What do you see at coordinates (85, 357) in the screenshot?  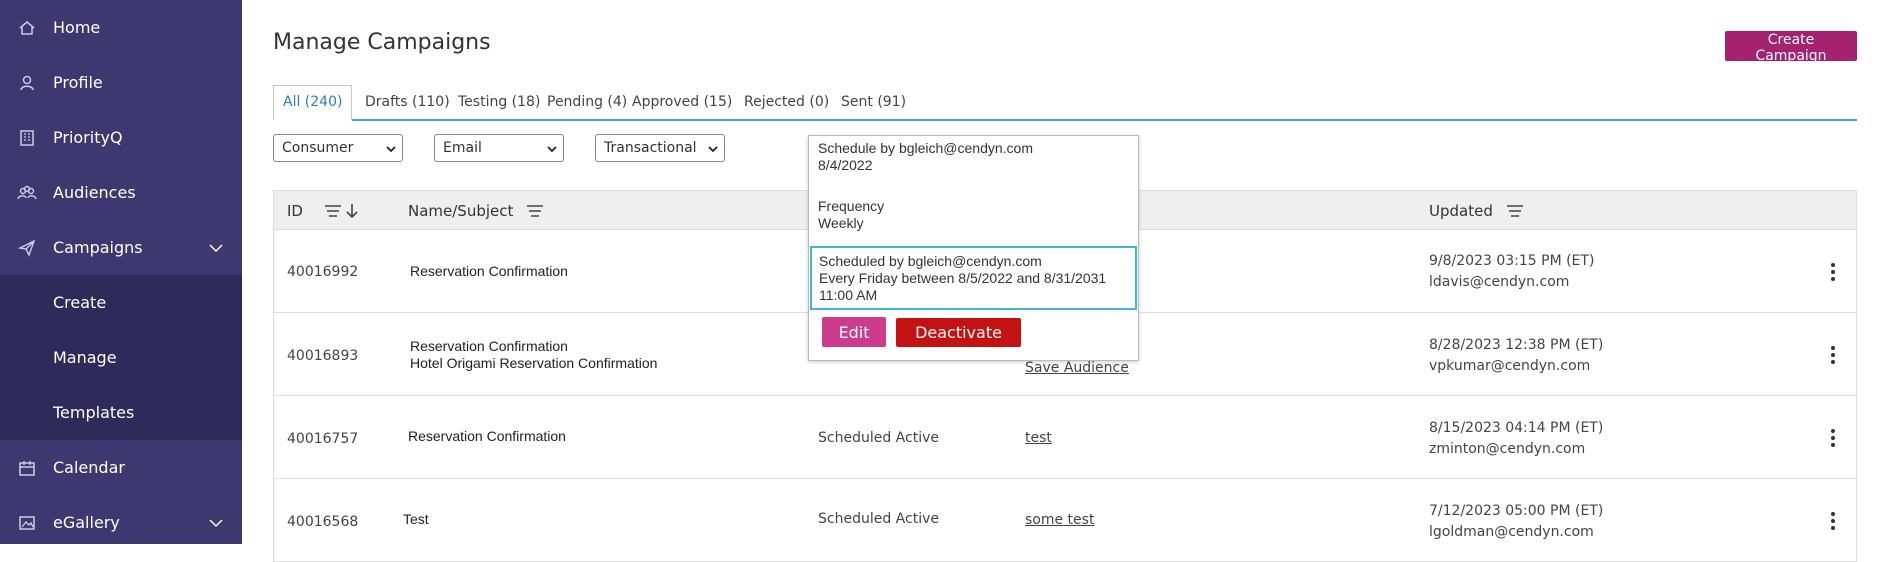 I see `sidebar-item-label: Manage` at bounding box center [85, 357].